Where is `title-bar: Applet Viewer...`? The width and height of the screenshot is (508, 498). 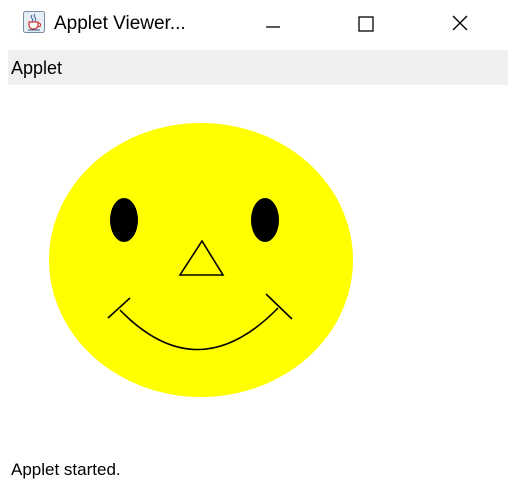 title-bar: Applet Viewer... is located at coordinates (254, 24).